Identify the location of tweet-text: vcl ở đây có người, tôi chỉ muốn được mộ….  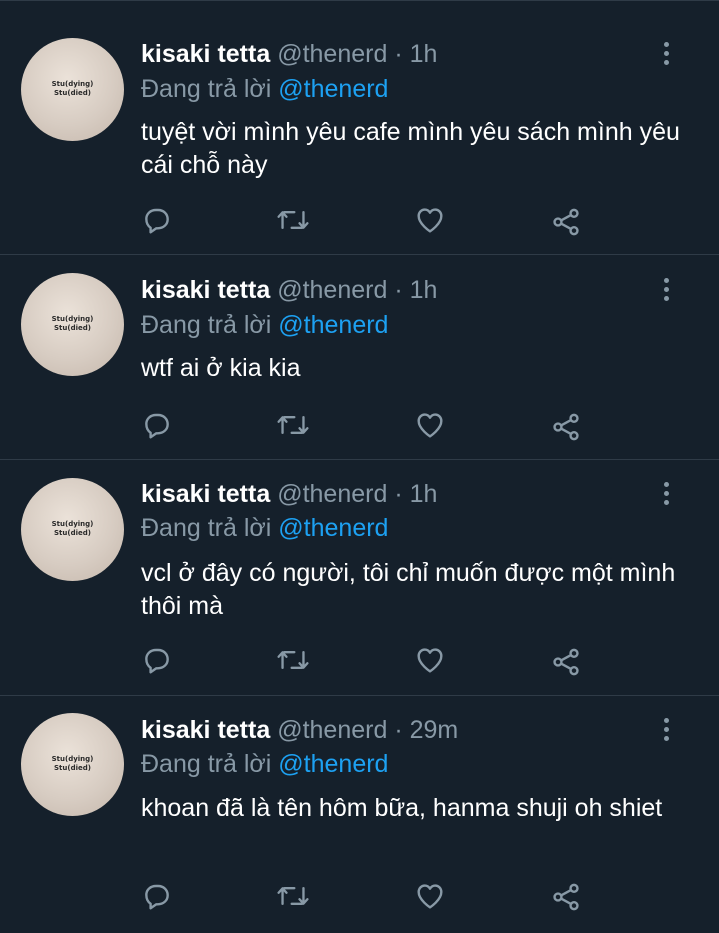
(408, 589).